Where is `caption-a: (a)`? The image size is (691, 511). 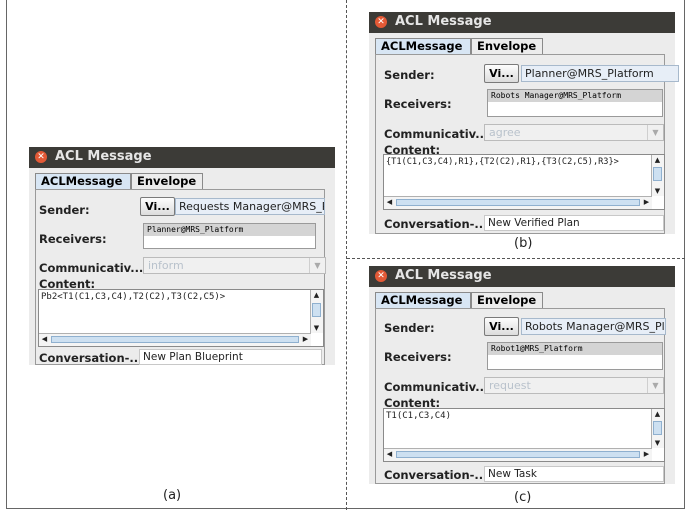 caption-a: (a) is located at coordinates (172, 495).